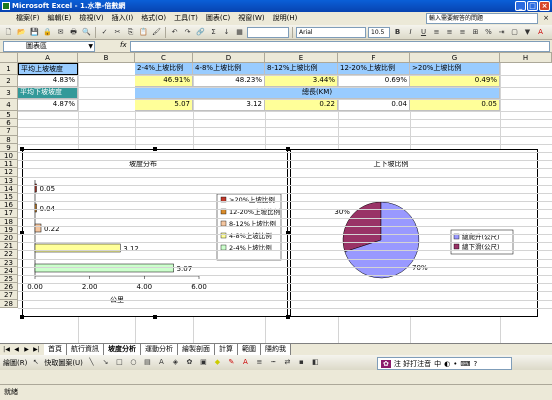 This screenshot has width=552, height=400. Describe the element at coordinates (447, 364) in the screenshot. I see `ime-halfwidth-icon: ◐` at that location.